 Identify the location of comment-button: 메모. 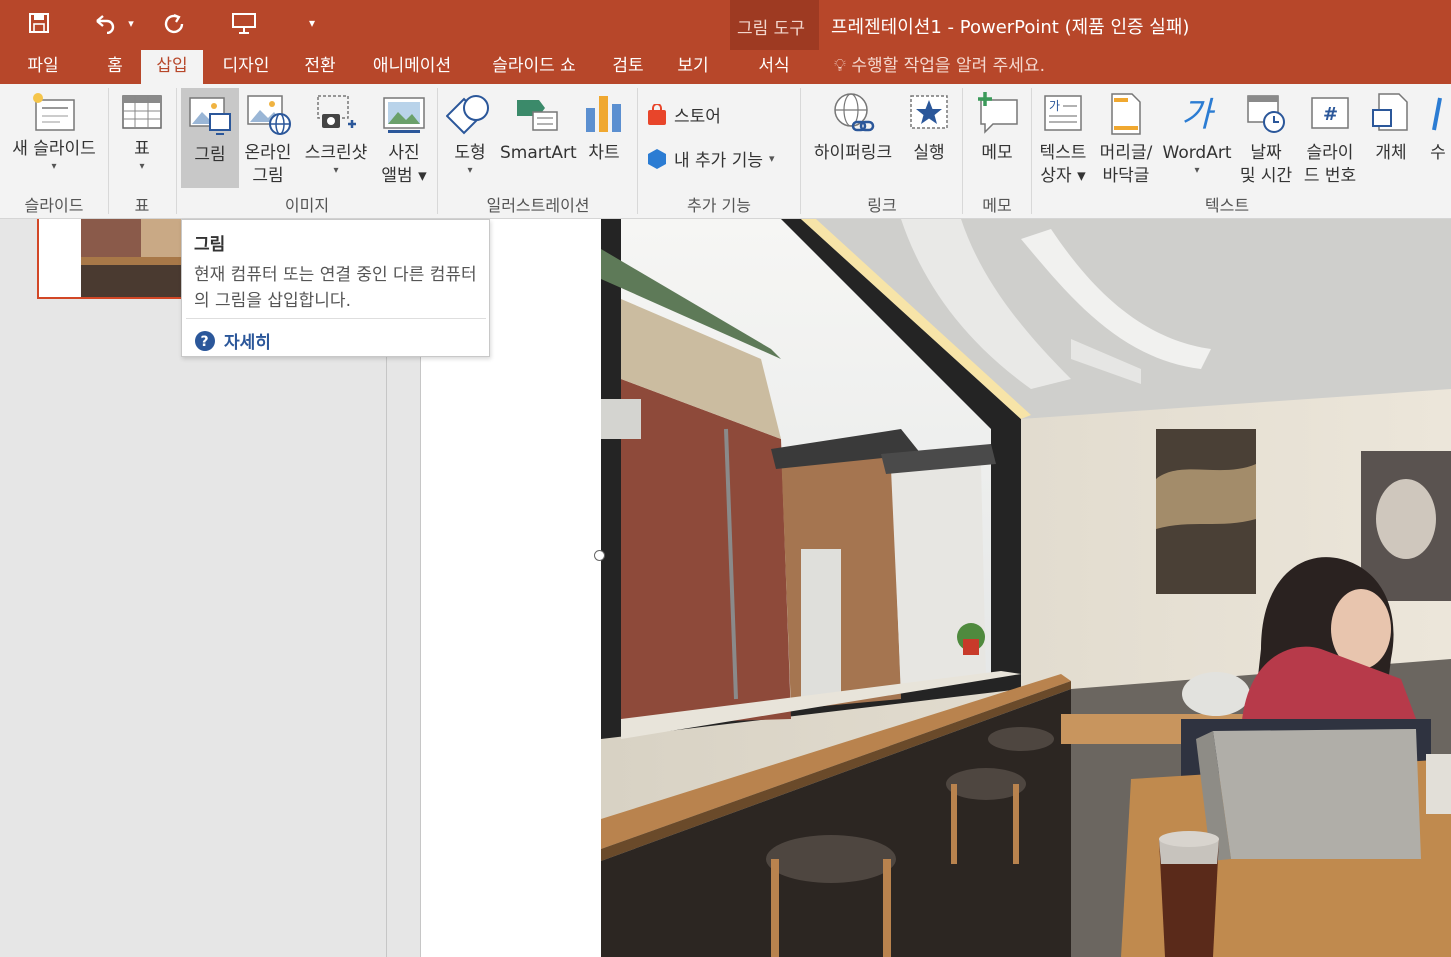
(997, 127).